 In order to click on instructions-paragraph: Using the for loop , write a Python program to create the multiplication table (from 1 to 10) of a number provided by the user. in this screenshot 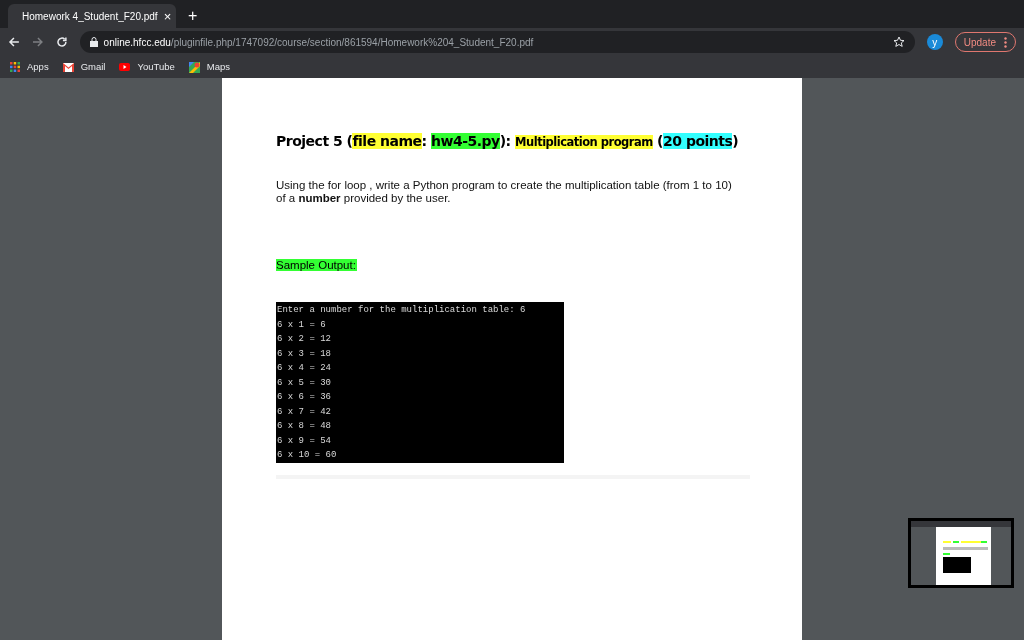, I will do `click(504, 192)`.